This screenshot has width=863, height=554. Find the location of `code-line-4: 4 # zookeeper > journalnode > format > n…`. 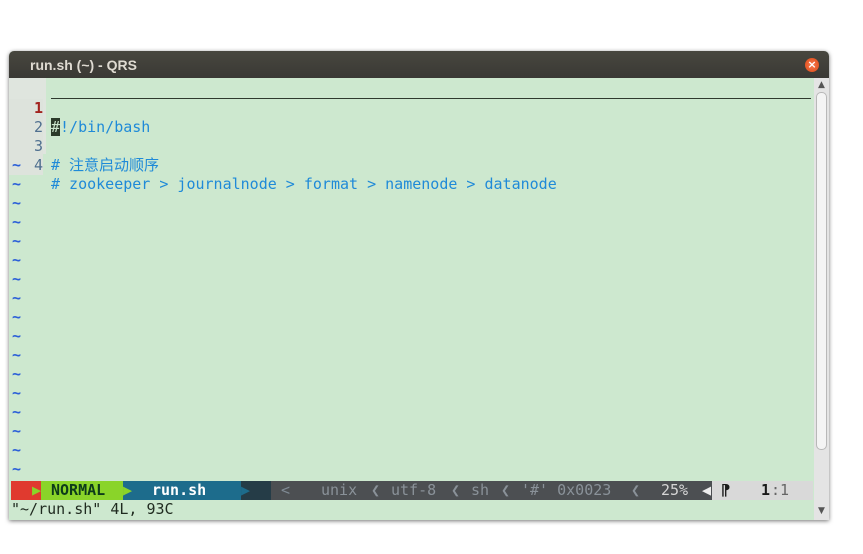

code-line-4: 4 # zookeeper > journalnode > format > n… is located at coordinates (283, 165).